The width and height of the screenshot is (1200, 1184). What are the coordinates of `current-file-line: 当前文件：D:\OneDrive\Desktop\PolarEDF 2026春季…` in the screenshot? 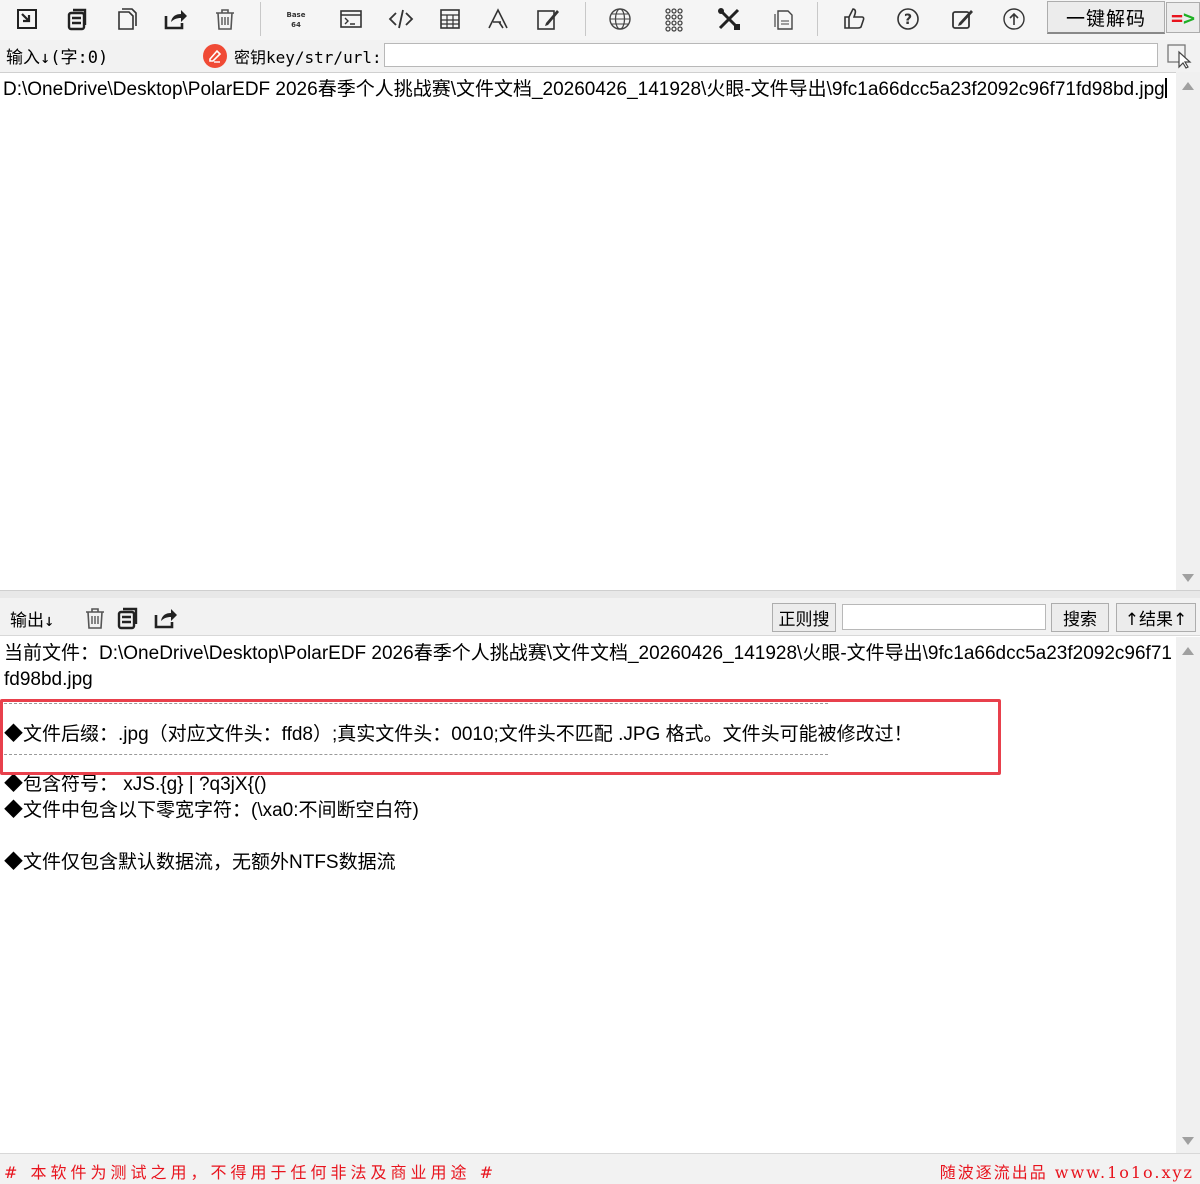 It's located at (588, 666).